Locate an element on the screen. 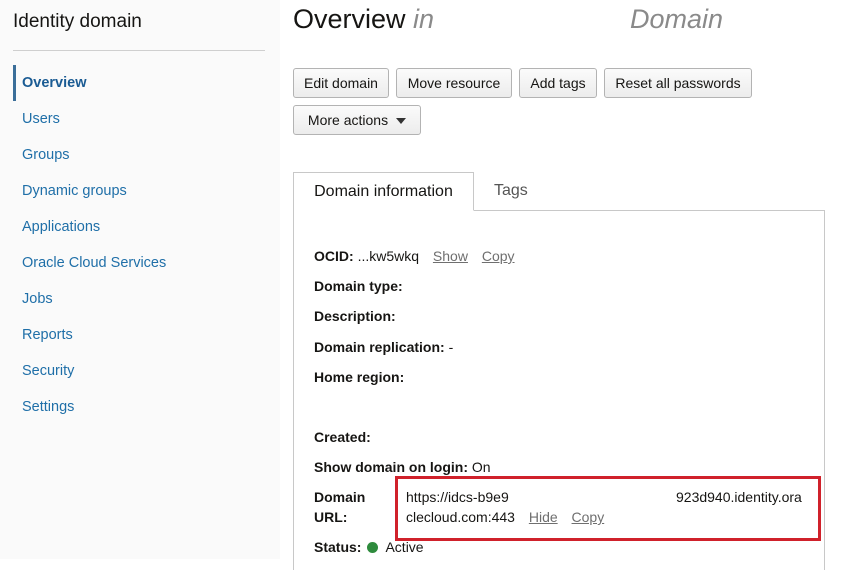 The height and width of the screenshot is (570, 842). page-title-in: in is located at coordinates (424, 19).